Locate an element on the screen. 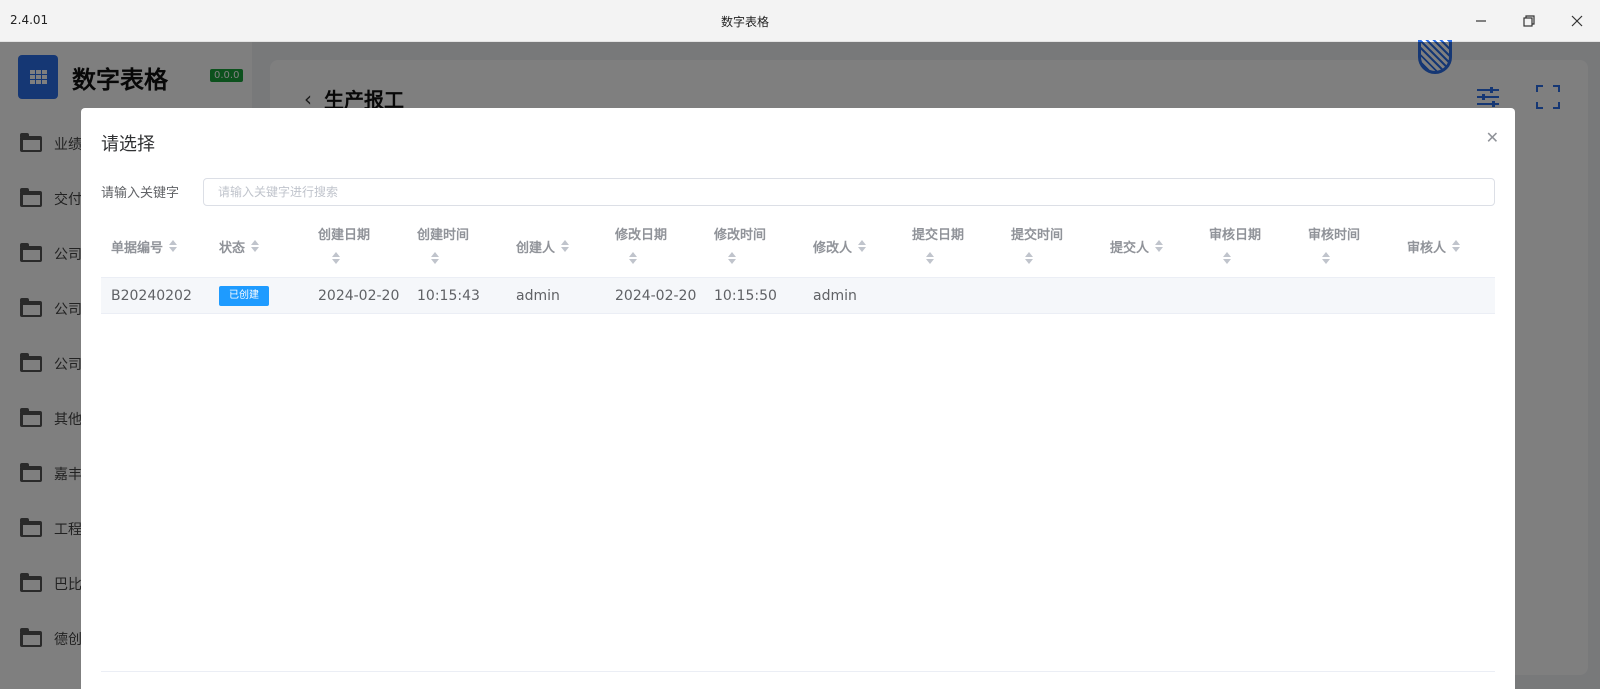 The height and width of the screenshot is (689, 1600). search-label: 请输入关键字 is located at coordinates (140, 193).